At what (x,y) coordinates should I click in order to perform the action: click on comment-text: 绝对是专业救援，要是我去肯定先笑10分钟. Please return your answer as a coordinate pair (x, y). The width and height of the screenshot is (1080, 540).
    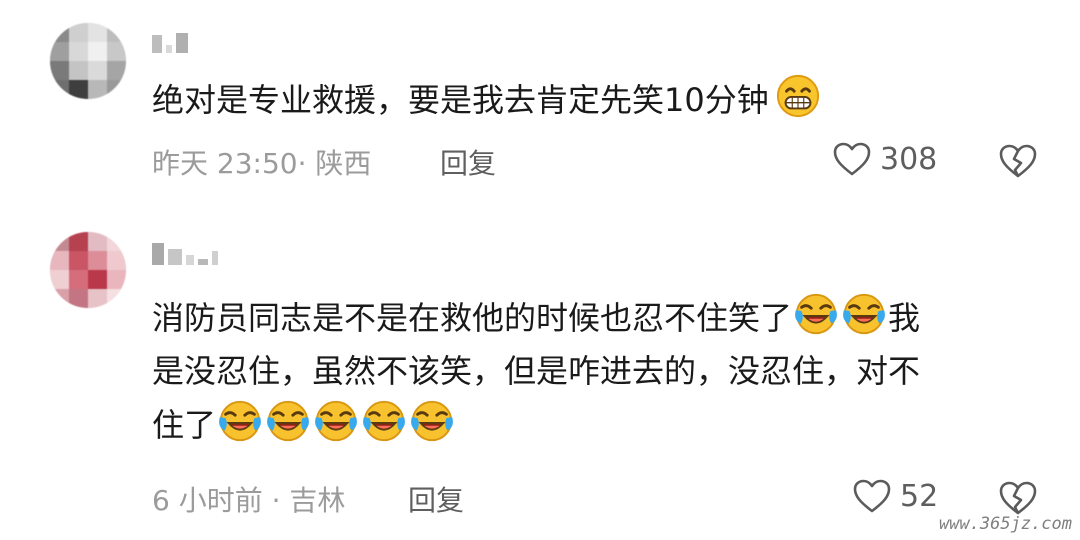
    Looking at the image, I should click on (487, 100).